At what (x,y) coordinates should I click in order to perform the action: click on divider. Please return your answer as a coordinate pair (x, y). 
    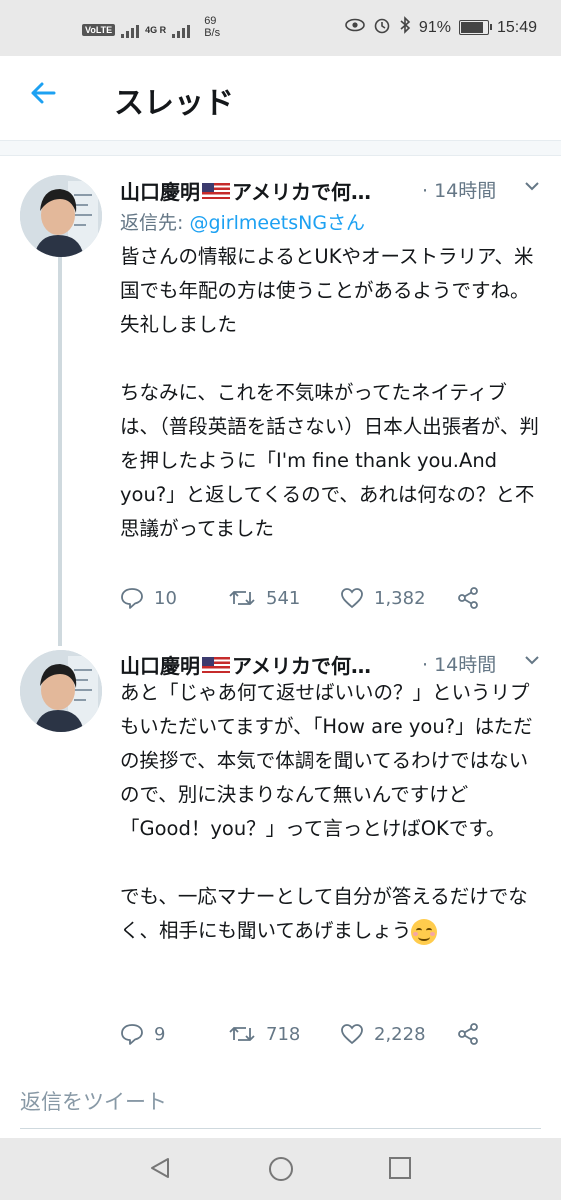
    Looking at the image, I should click on (280, 148).